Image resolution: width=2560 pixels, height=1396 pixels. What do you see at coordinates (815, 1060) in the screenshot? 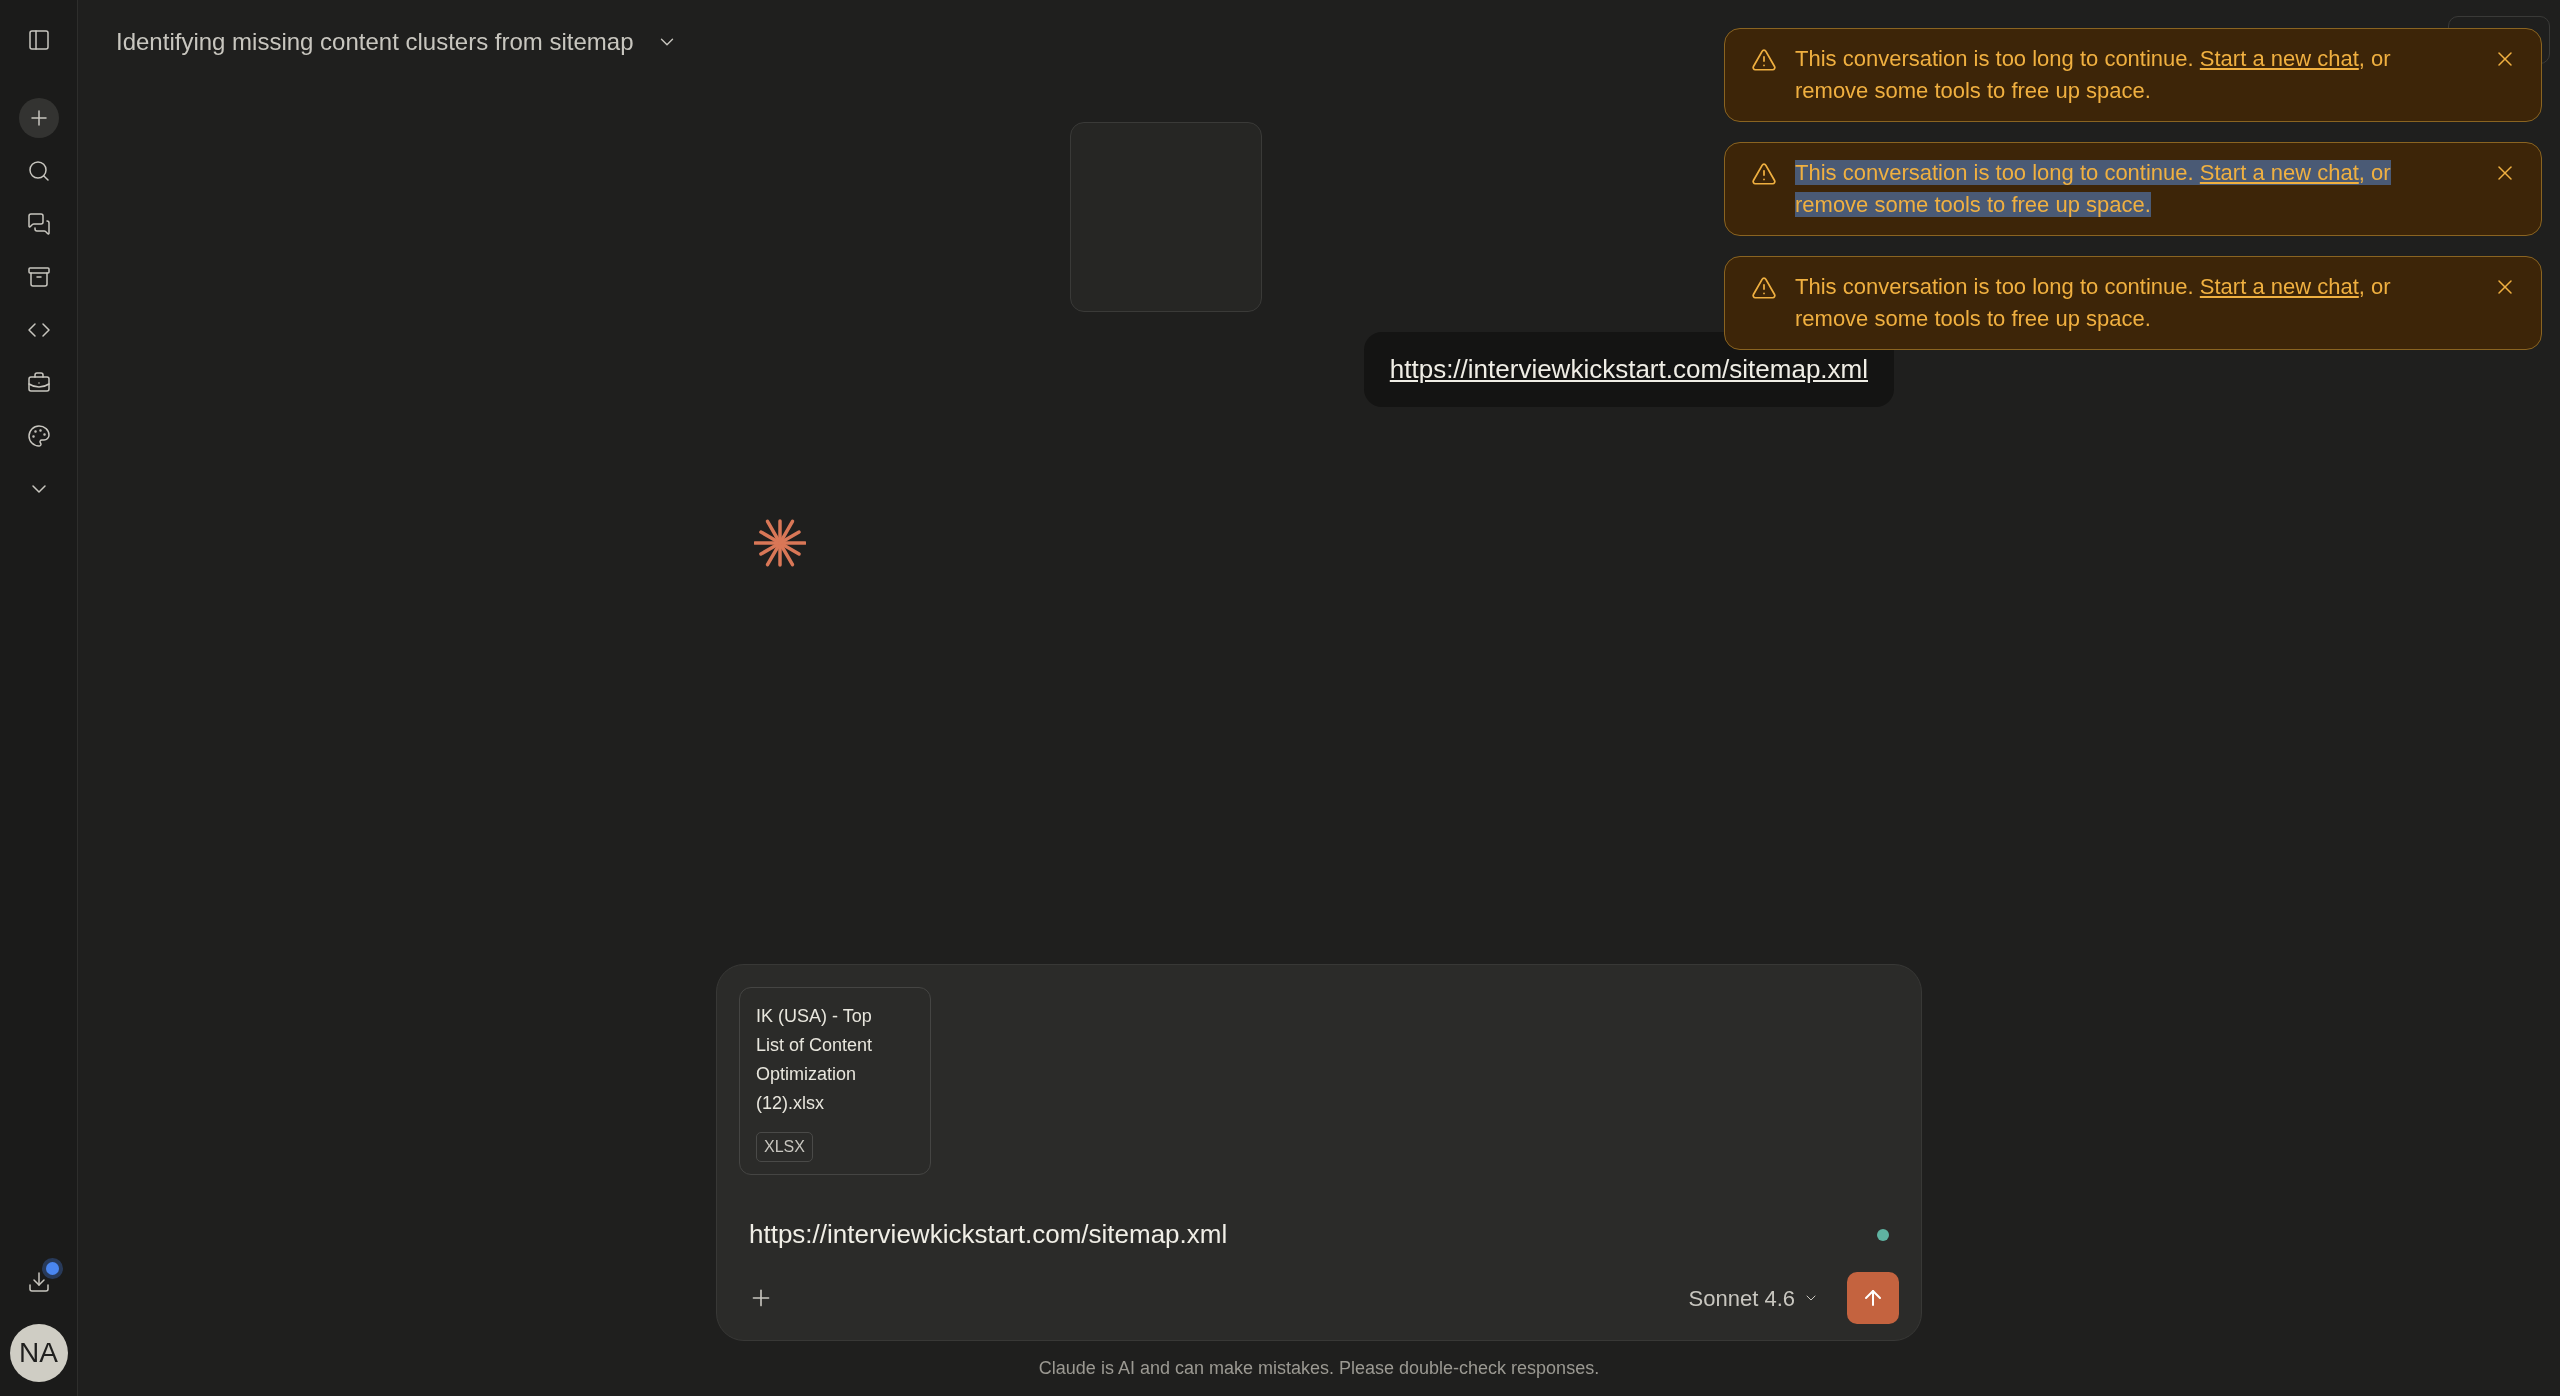
I see `attachment-name: IK (USA) - Top List of Content Optimization (12).xlsx` at bounding box center [815, 1060].